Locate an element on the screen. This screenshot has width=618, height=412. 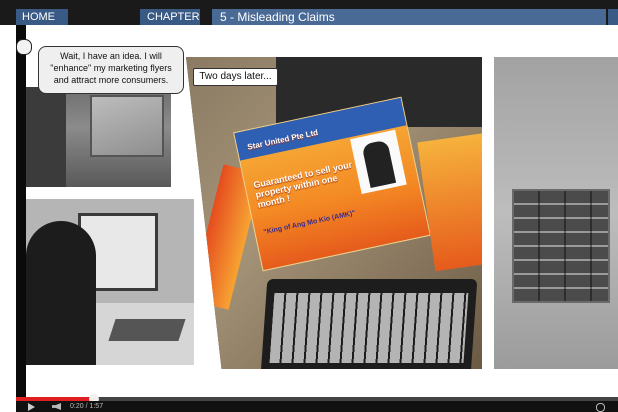
player-controls: 0:20 / 1:57 is located at coordinates (317, 406).